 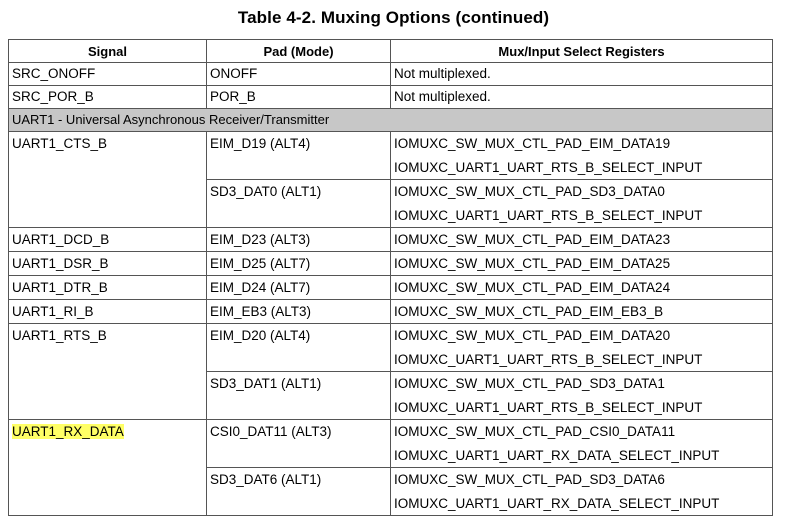 I want to click on header-registers: Mux/Input Select Registers, so click(x=581, y=51).